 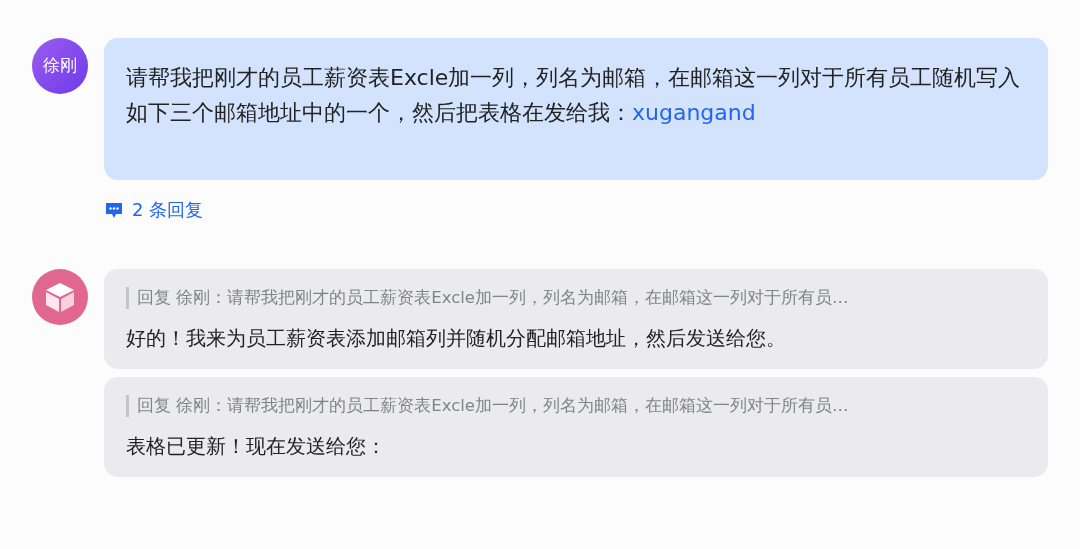 I want to click on message-text: 好的！我来为员工薪资表添加邮箱列并随机分配邮箱地址，然后发送给您。, so click(x=456, y=338).